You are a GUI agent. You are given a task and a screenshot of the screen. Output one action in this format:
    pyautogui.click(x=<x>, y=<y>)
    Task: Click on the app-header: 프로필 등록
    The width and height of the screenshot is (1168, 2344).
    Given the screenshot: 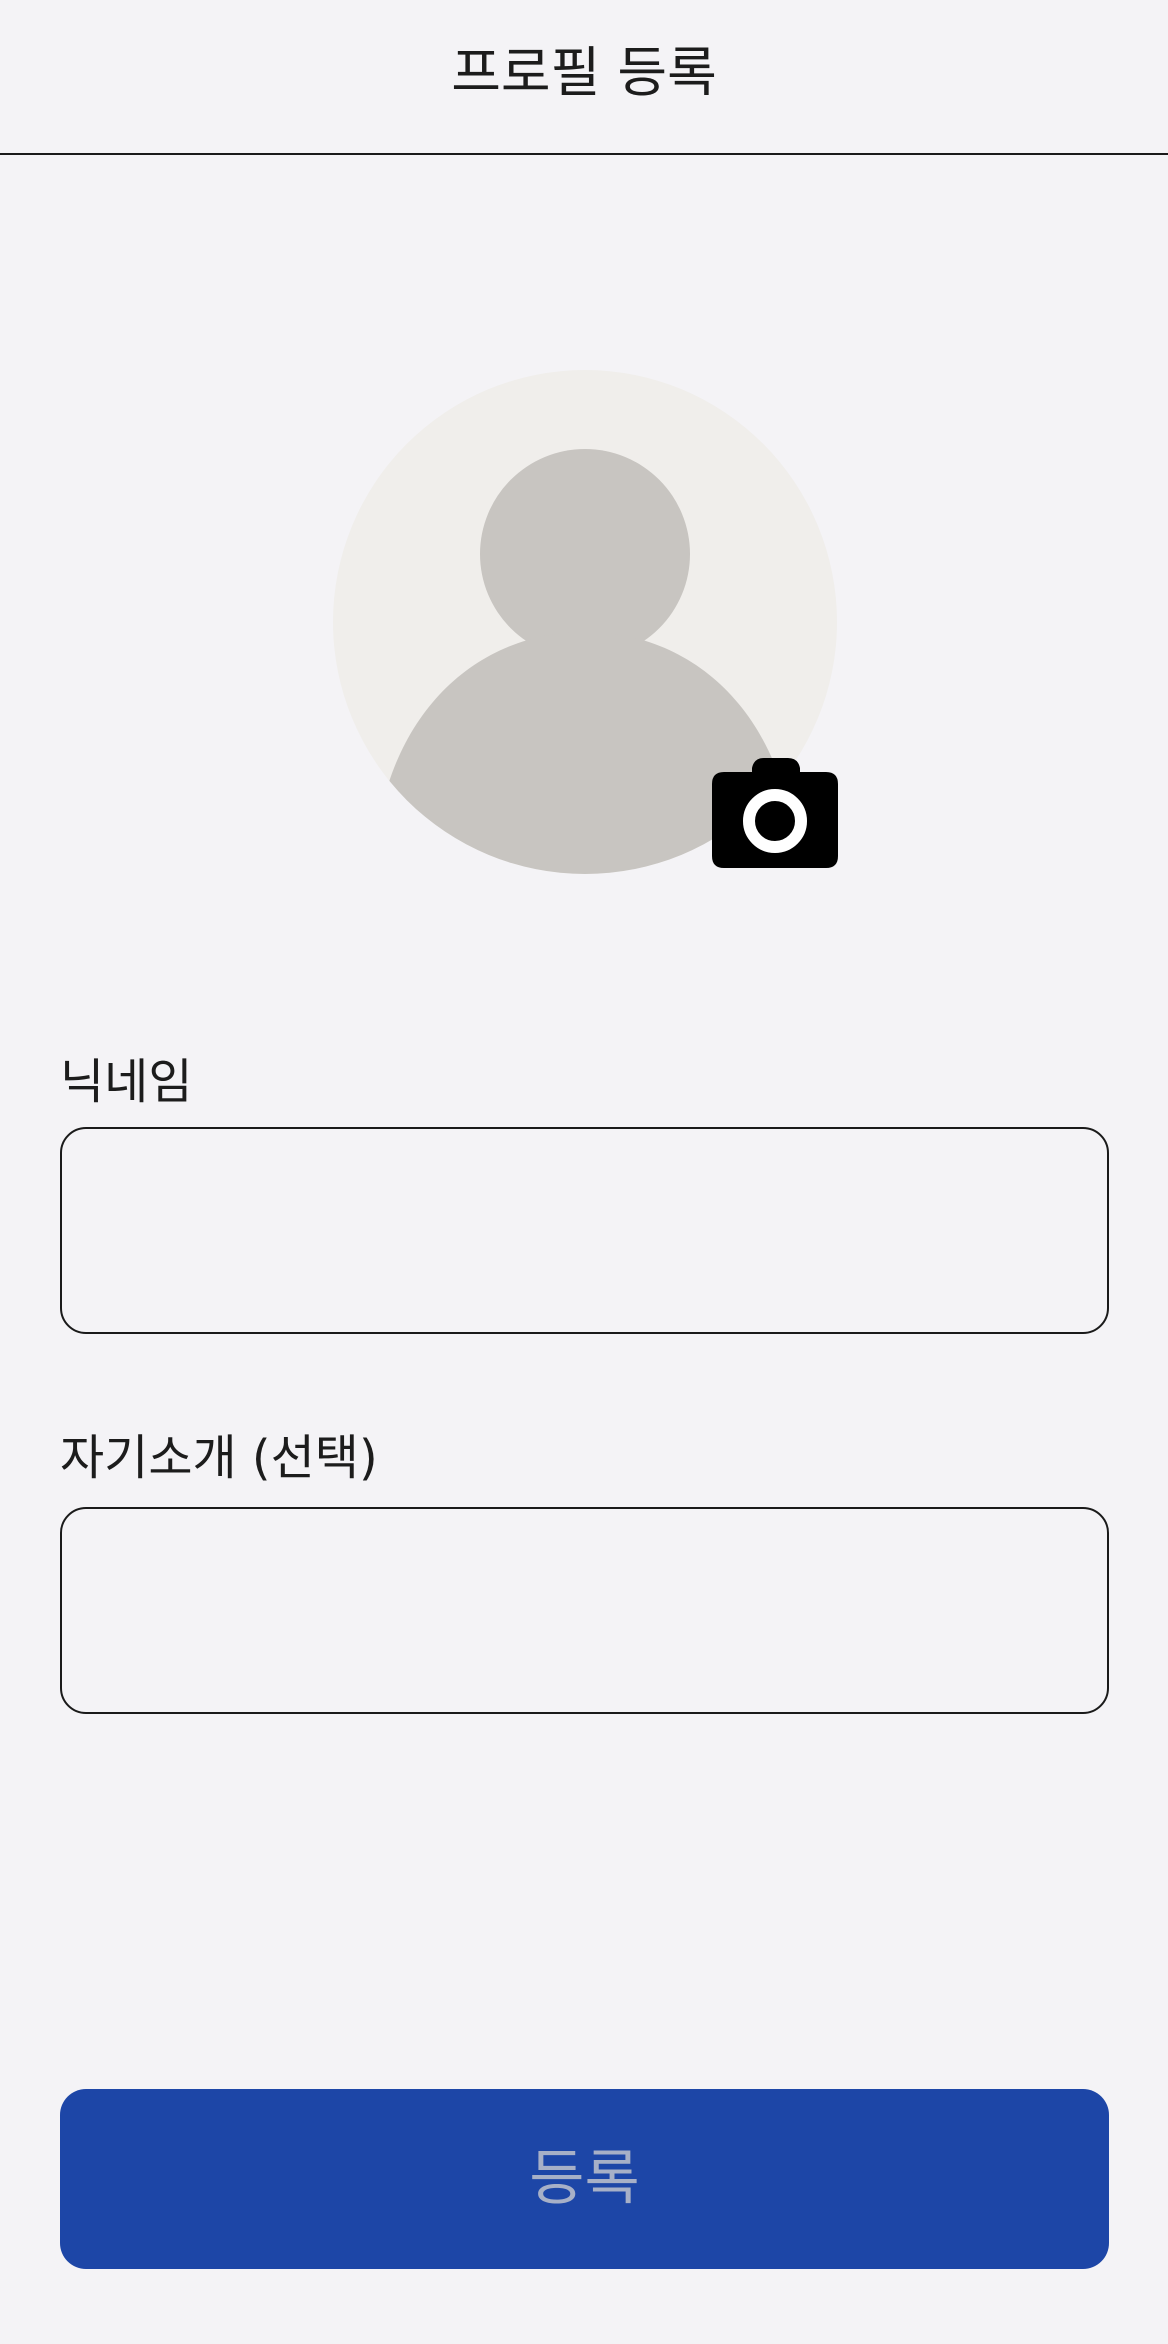 What is the action you would take?
    pyautogui.click(x=584, y=77)
    